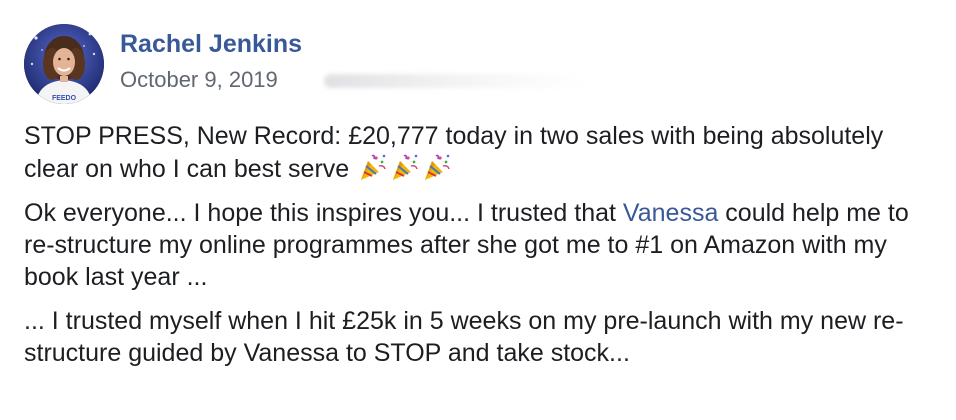  I want to click on emoji-group, so click(404, 168).